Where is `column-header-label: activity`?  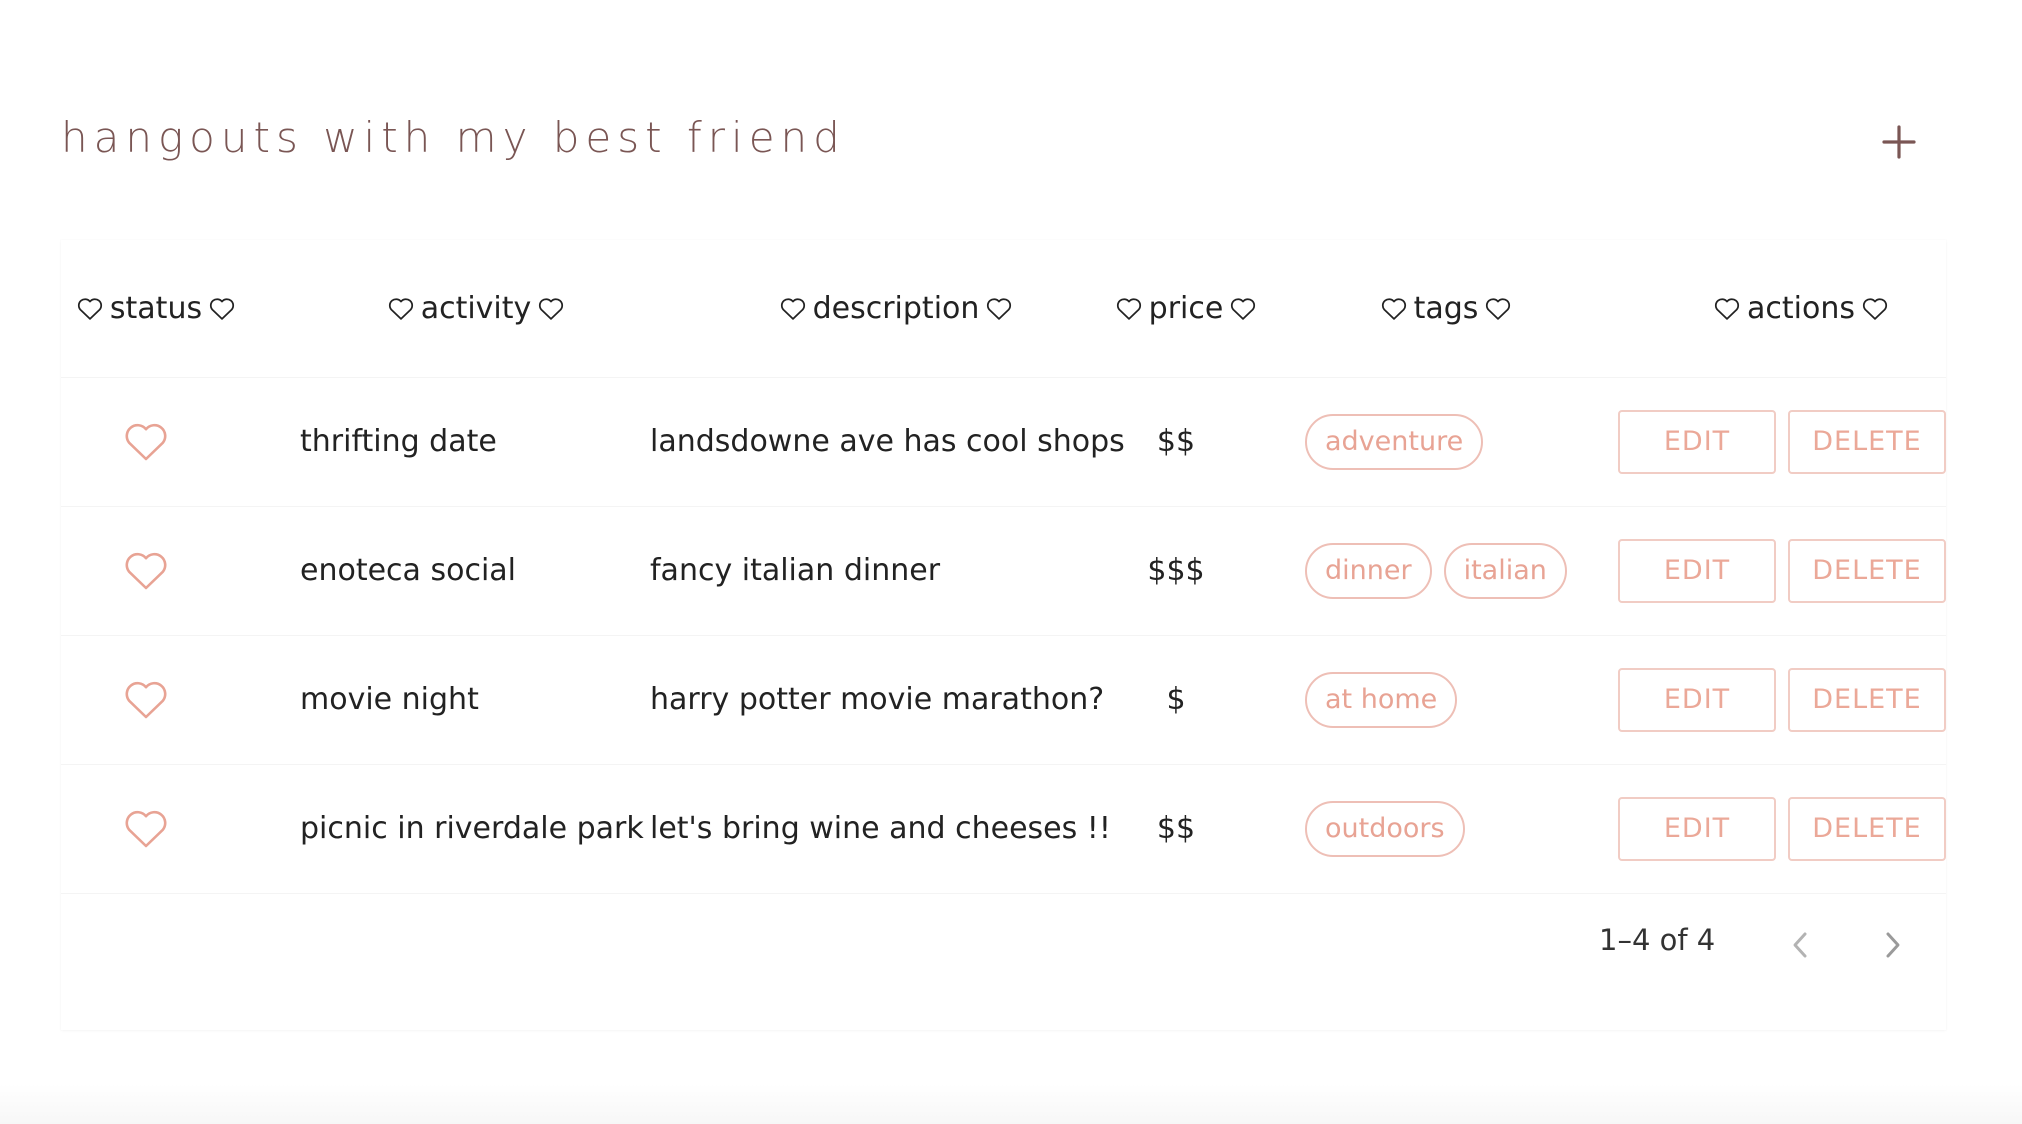
column-header-label: activity is located at coordinates (476, 308).